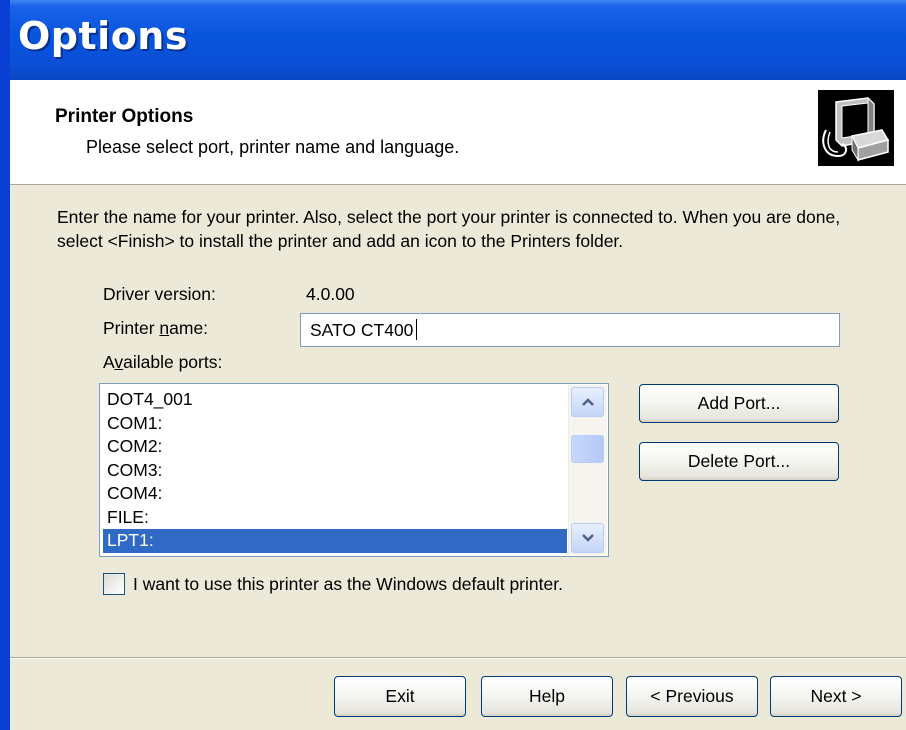  I want to click on window-left-border, so click(5, 365).